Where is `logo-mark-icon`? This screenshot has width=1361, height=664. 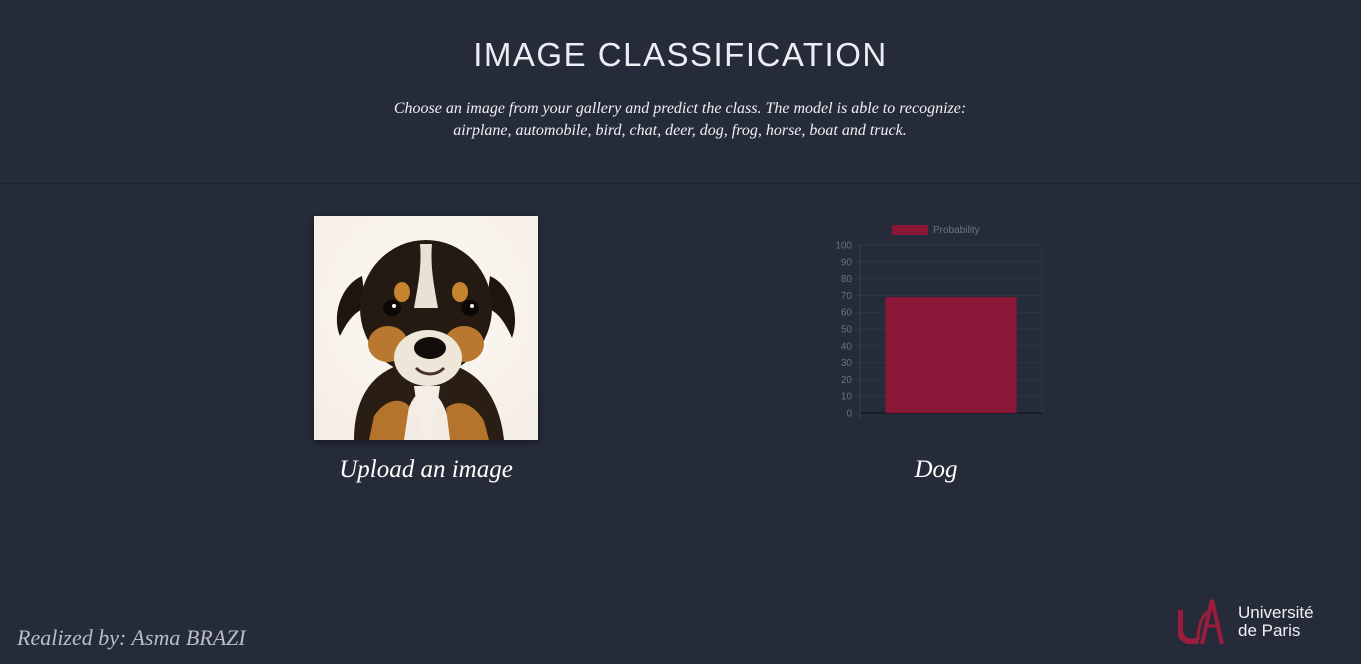
logo-mark-icon is located at coordinates (1201, 621).